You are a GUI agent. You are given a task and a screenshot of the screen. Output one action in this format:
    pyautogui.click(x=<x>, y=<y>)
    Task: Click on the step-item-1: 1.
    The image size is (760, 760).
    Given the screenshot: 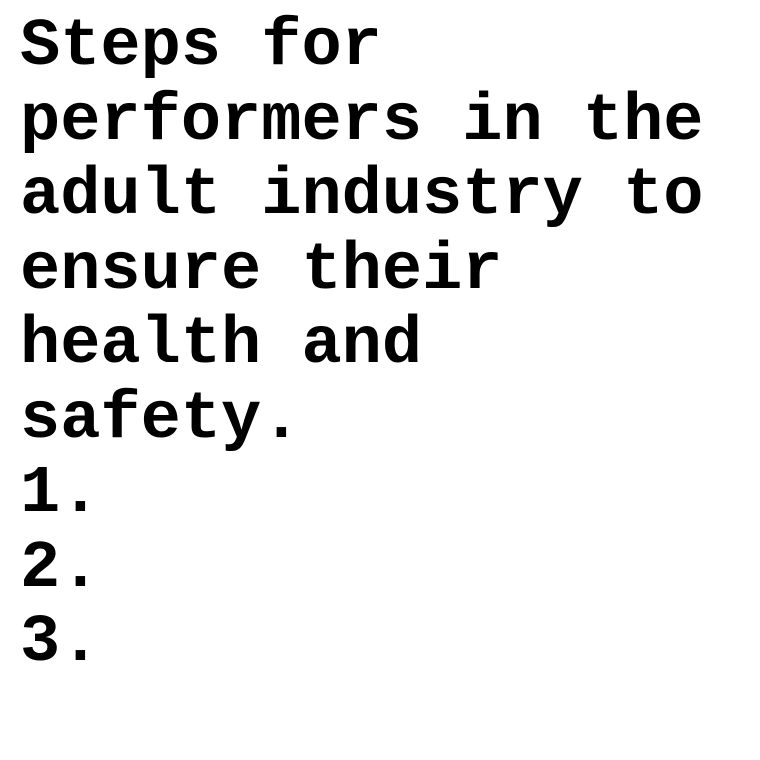 What is the action you would take?
    pyautogui.click(x=60, y=494)
    